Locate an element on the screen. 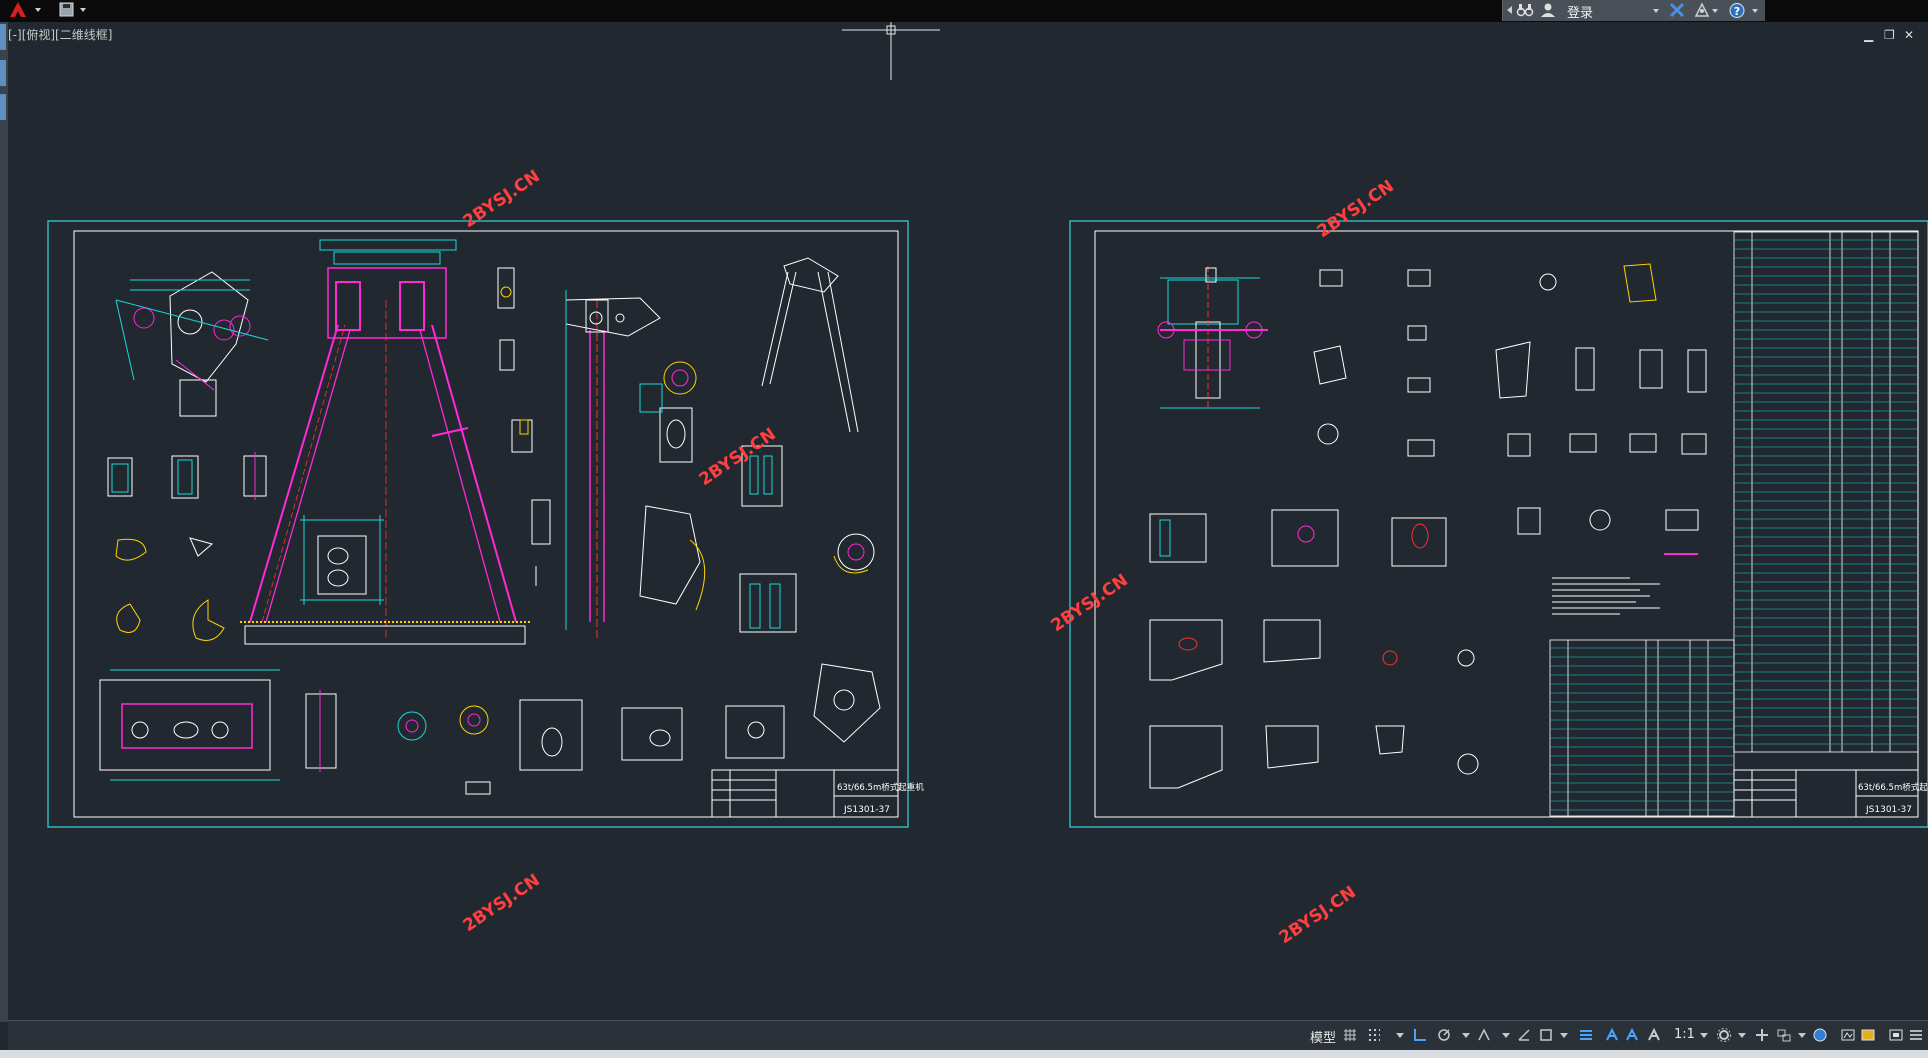 Image resolution: width=1928 pixels, height=1058 pixels. sheet-1-title: 63t/66.5m桥式起重机 is located at coordinates (880, 787).